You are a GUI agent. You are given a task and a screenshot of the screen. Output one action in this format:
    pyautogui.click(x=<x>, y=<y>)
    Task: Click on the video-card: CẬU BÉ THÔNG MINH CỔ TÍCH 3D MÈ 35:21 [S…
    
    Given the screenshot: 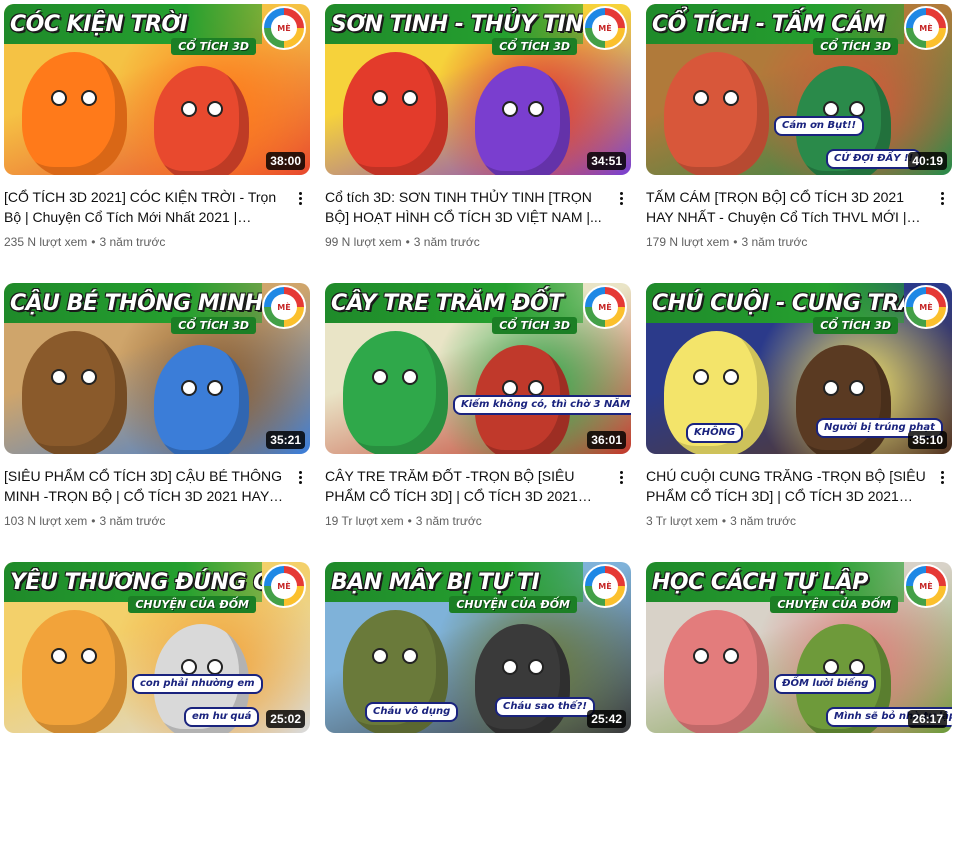 What is the action you would take?
    pyautogui.click(x=157, y=422)
    